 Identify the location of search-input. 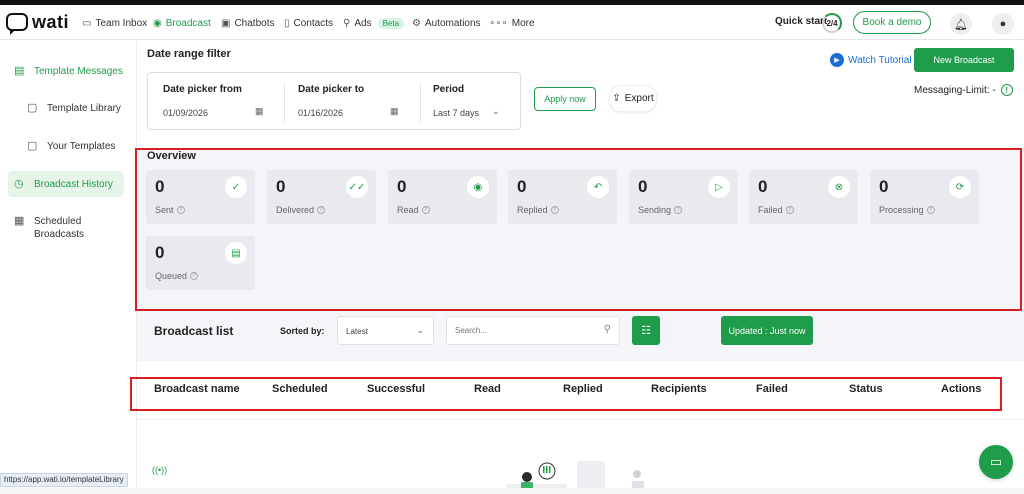
(533, 330).